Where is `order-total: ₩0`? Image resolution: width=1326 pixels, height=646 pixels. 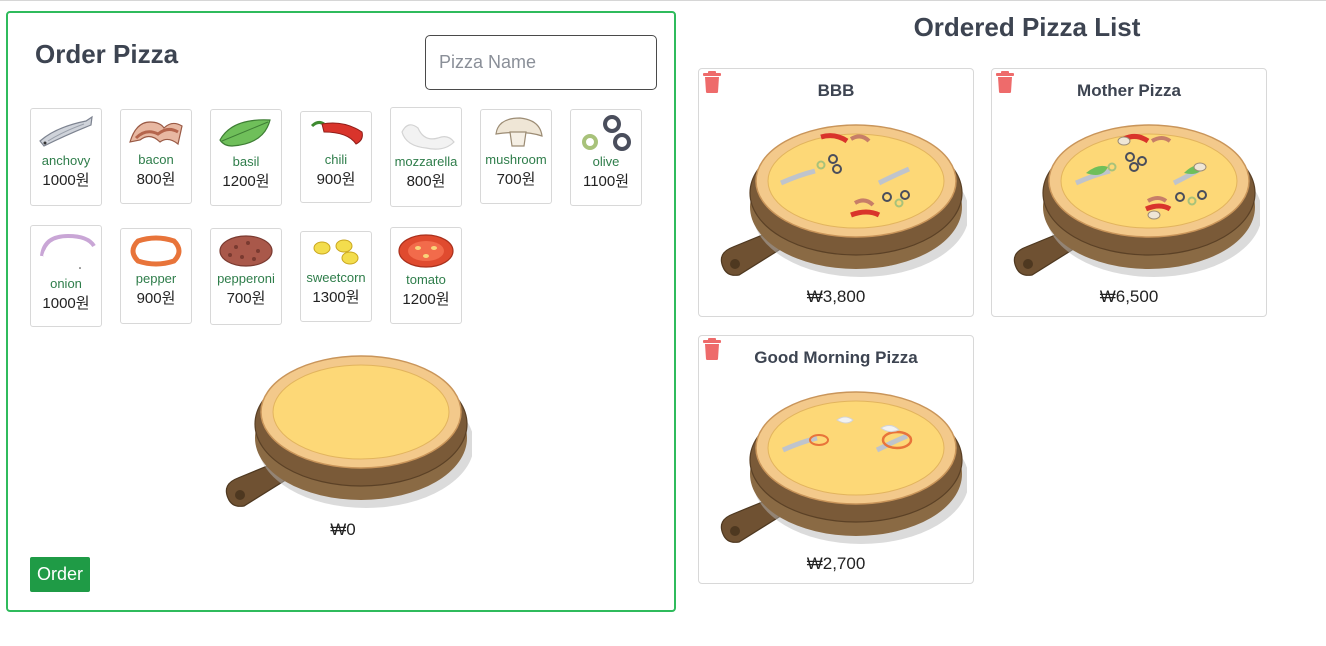 order-total: ₩0 is located at coordinates (343, 529).